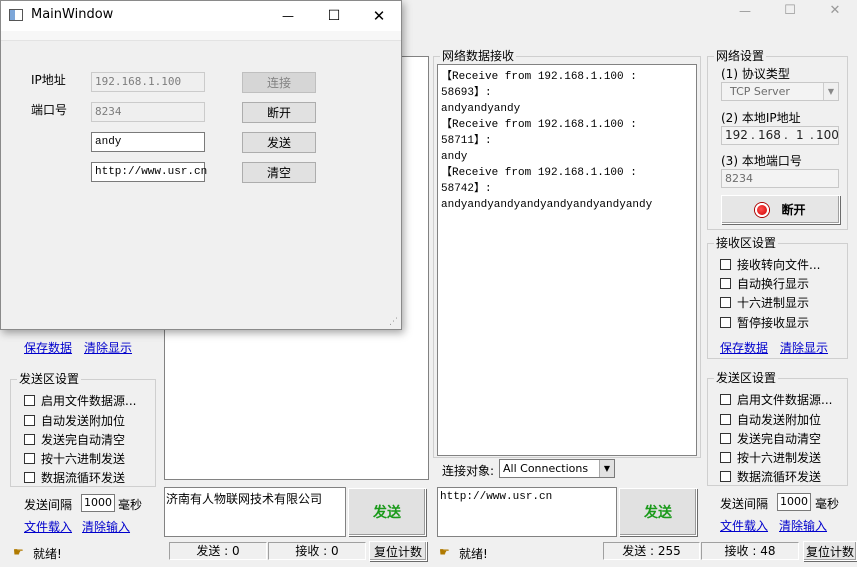  I want to click on right-send-button: 发送, so click(658, 512).